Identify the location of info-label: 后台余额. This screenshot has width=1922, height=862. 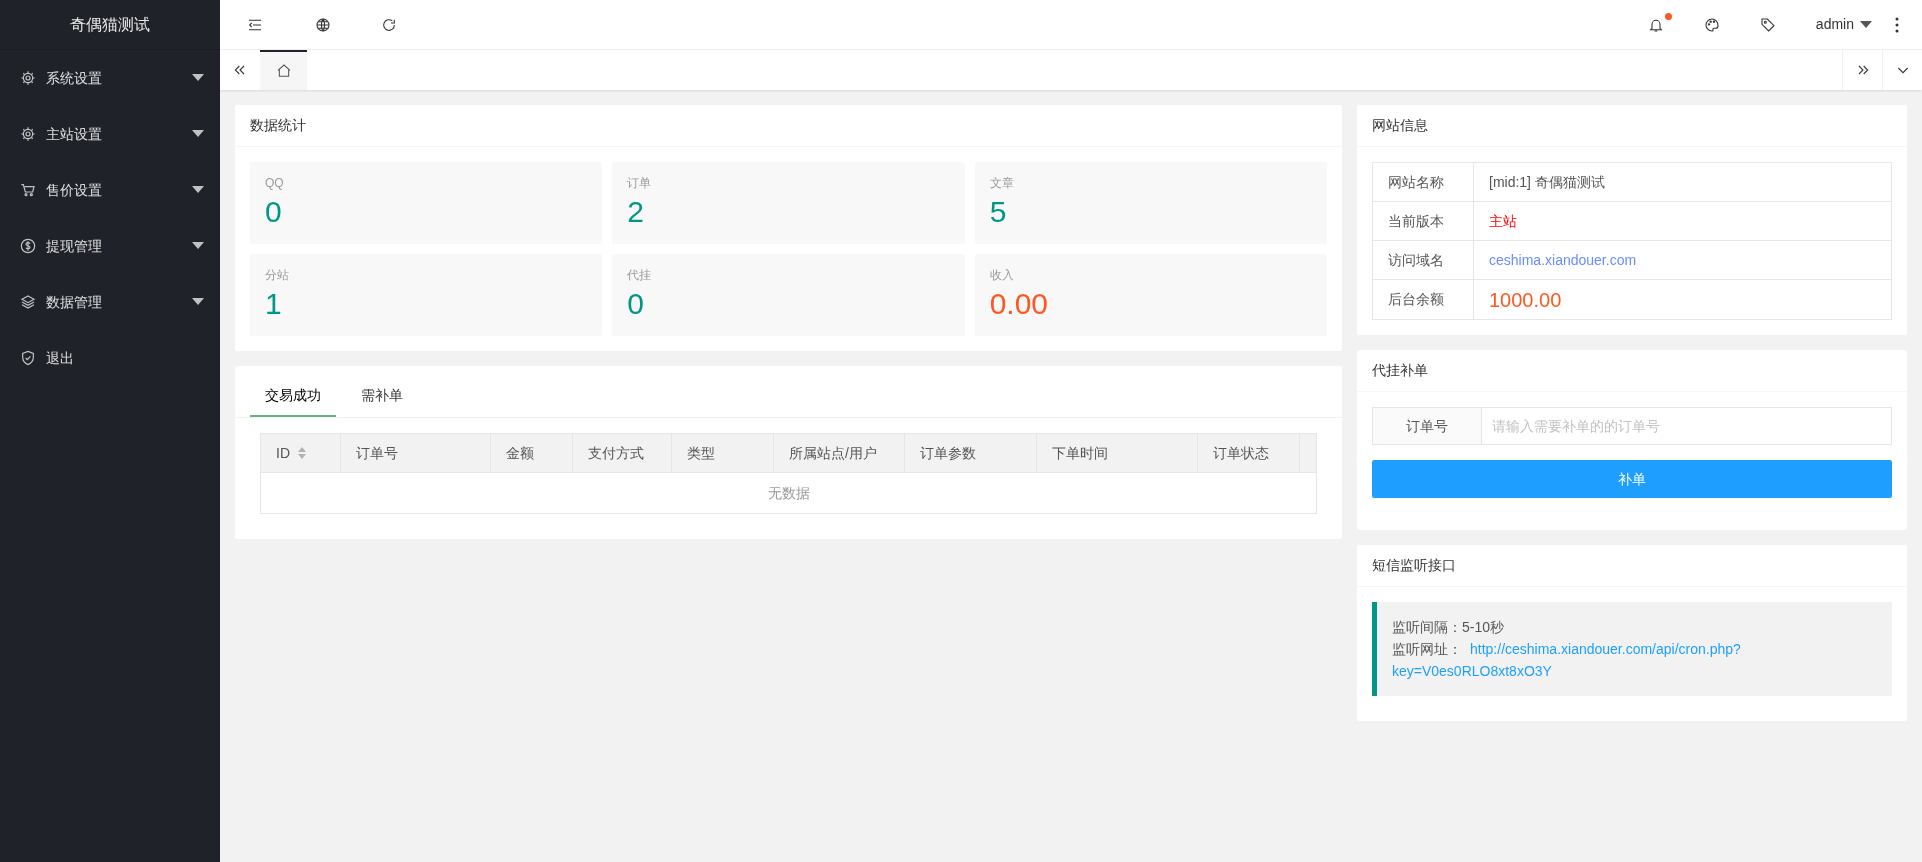
(1416, 299).